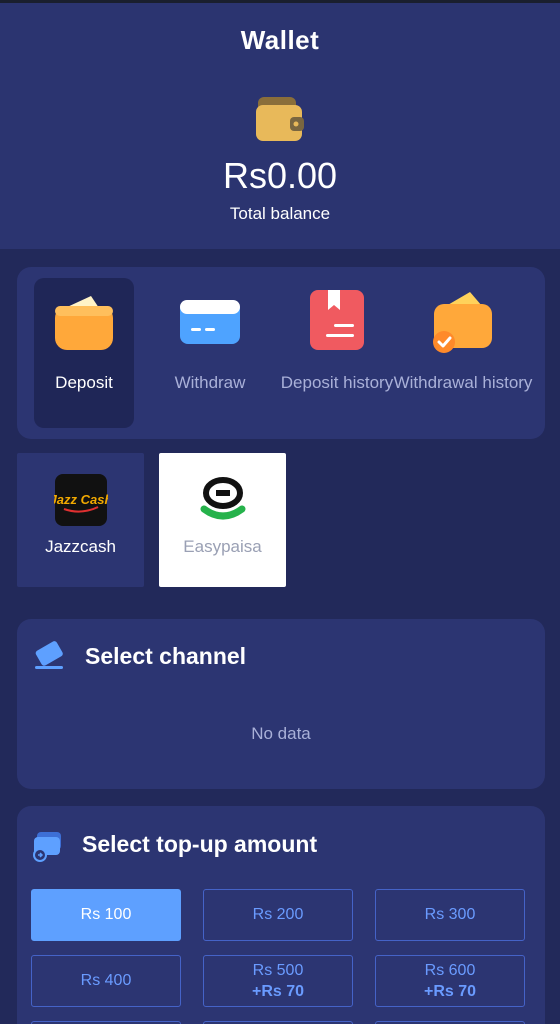 This screenshot has height=1024, width=560. What do you see at coordinates (47, 847) in the screenshot?
I see `coin-wallet-icon` at bounding box center [47, 847].